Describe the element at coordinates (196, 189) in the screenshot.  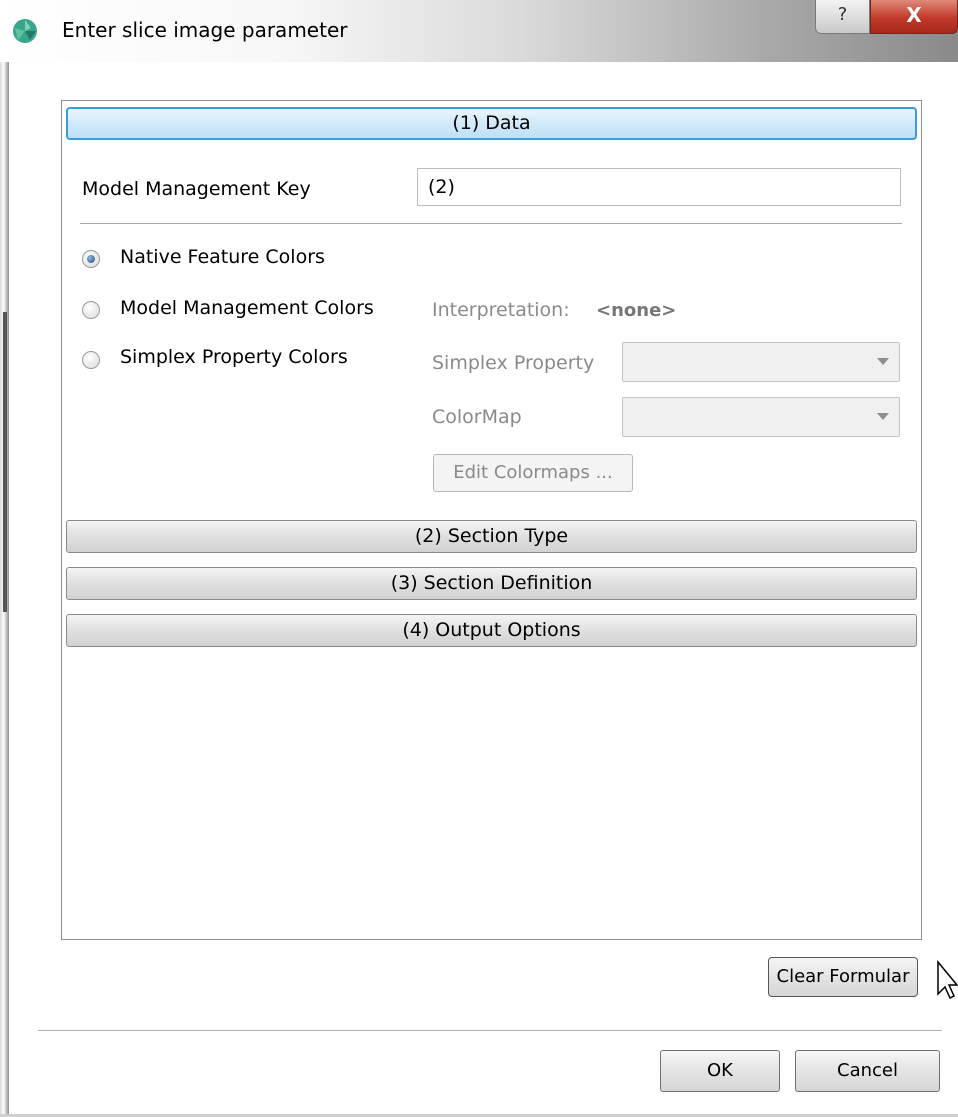
I see `model-management-key-label: Model Management Key` at that location.